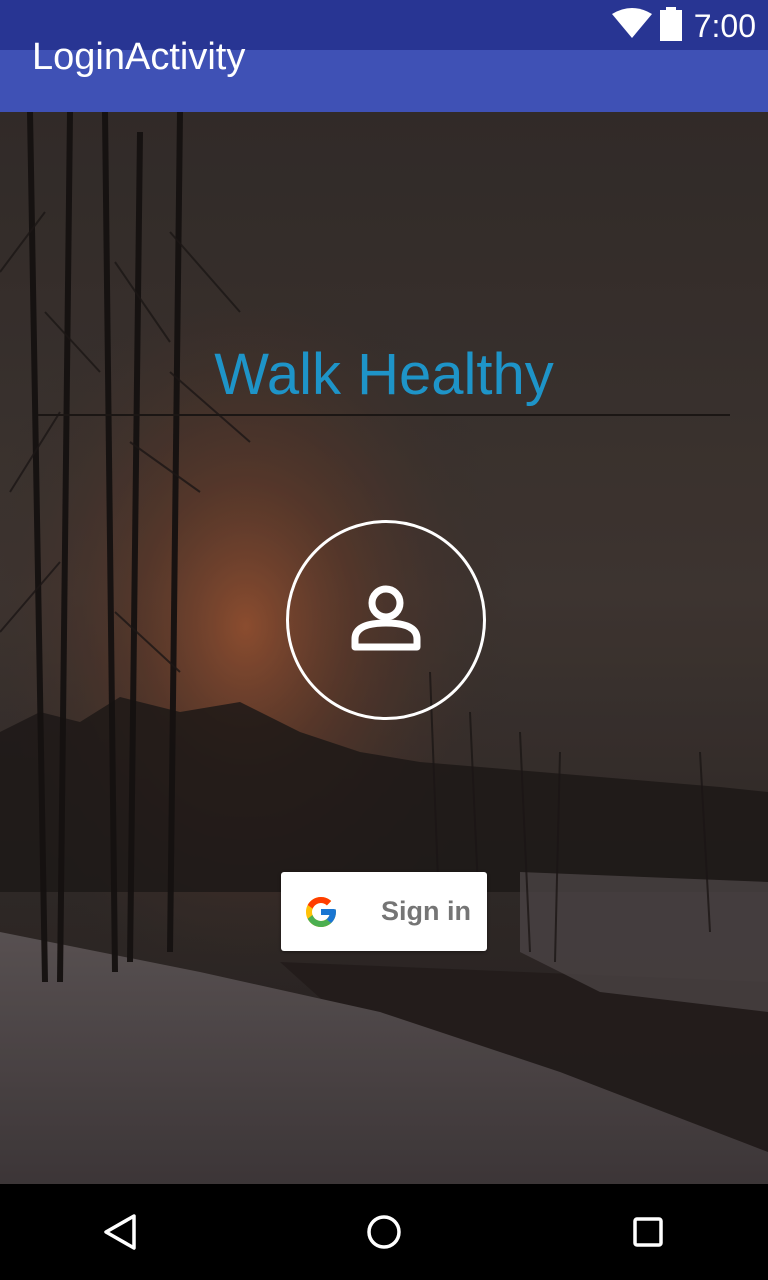 This screenshot has width=768, height=1280. I want to click on google-sign-in-button: Sign in, so click(384, 911).